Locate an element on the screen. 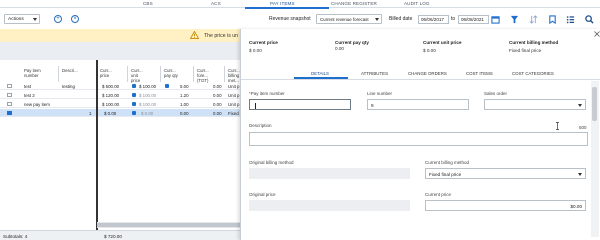  cell-price: $ 500.00 is located at coordinates (111, 86).